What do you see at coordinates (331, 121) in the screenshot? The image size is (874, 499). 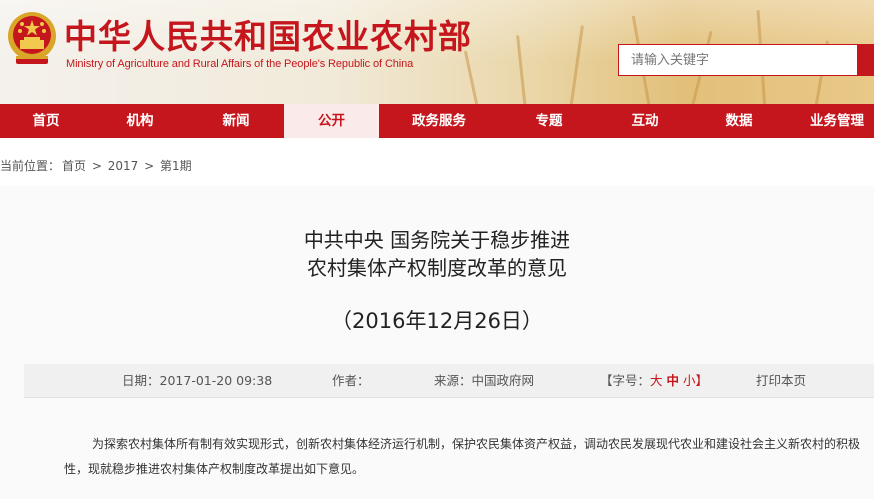 I see `nav-item-public: 公开` at bounding box center [331, 121].